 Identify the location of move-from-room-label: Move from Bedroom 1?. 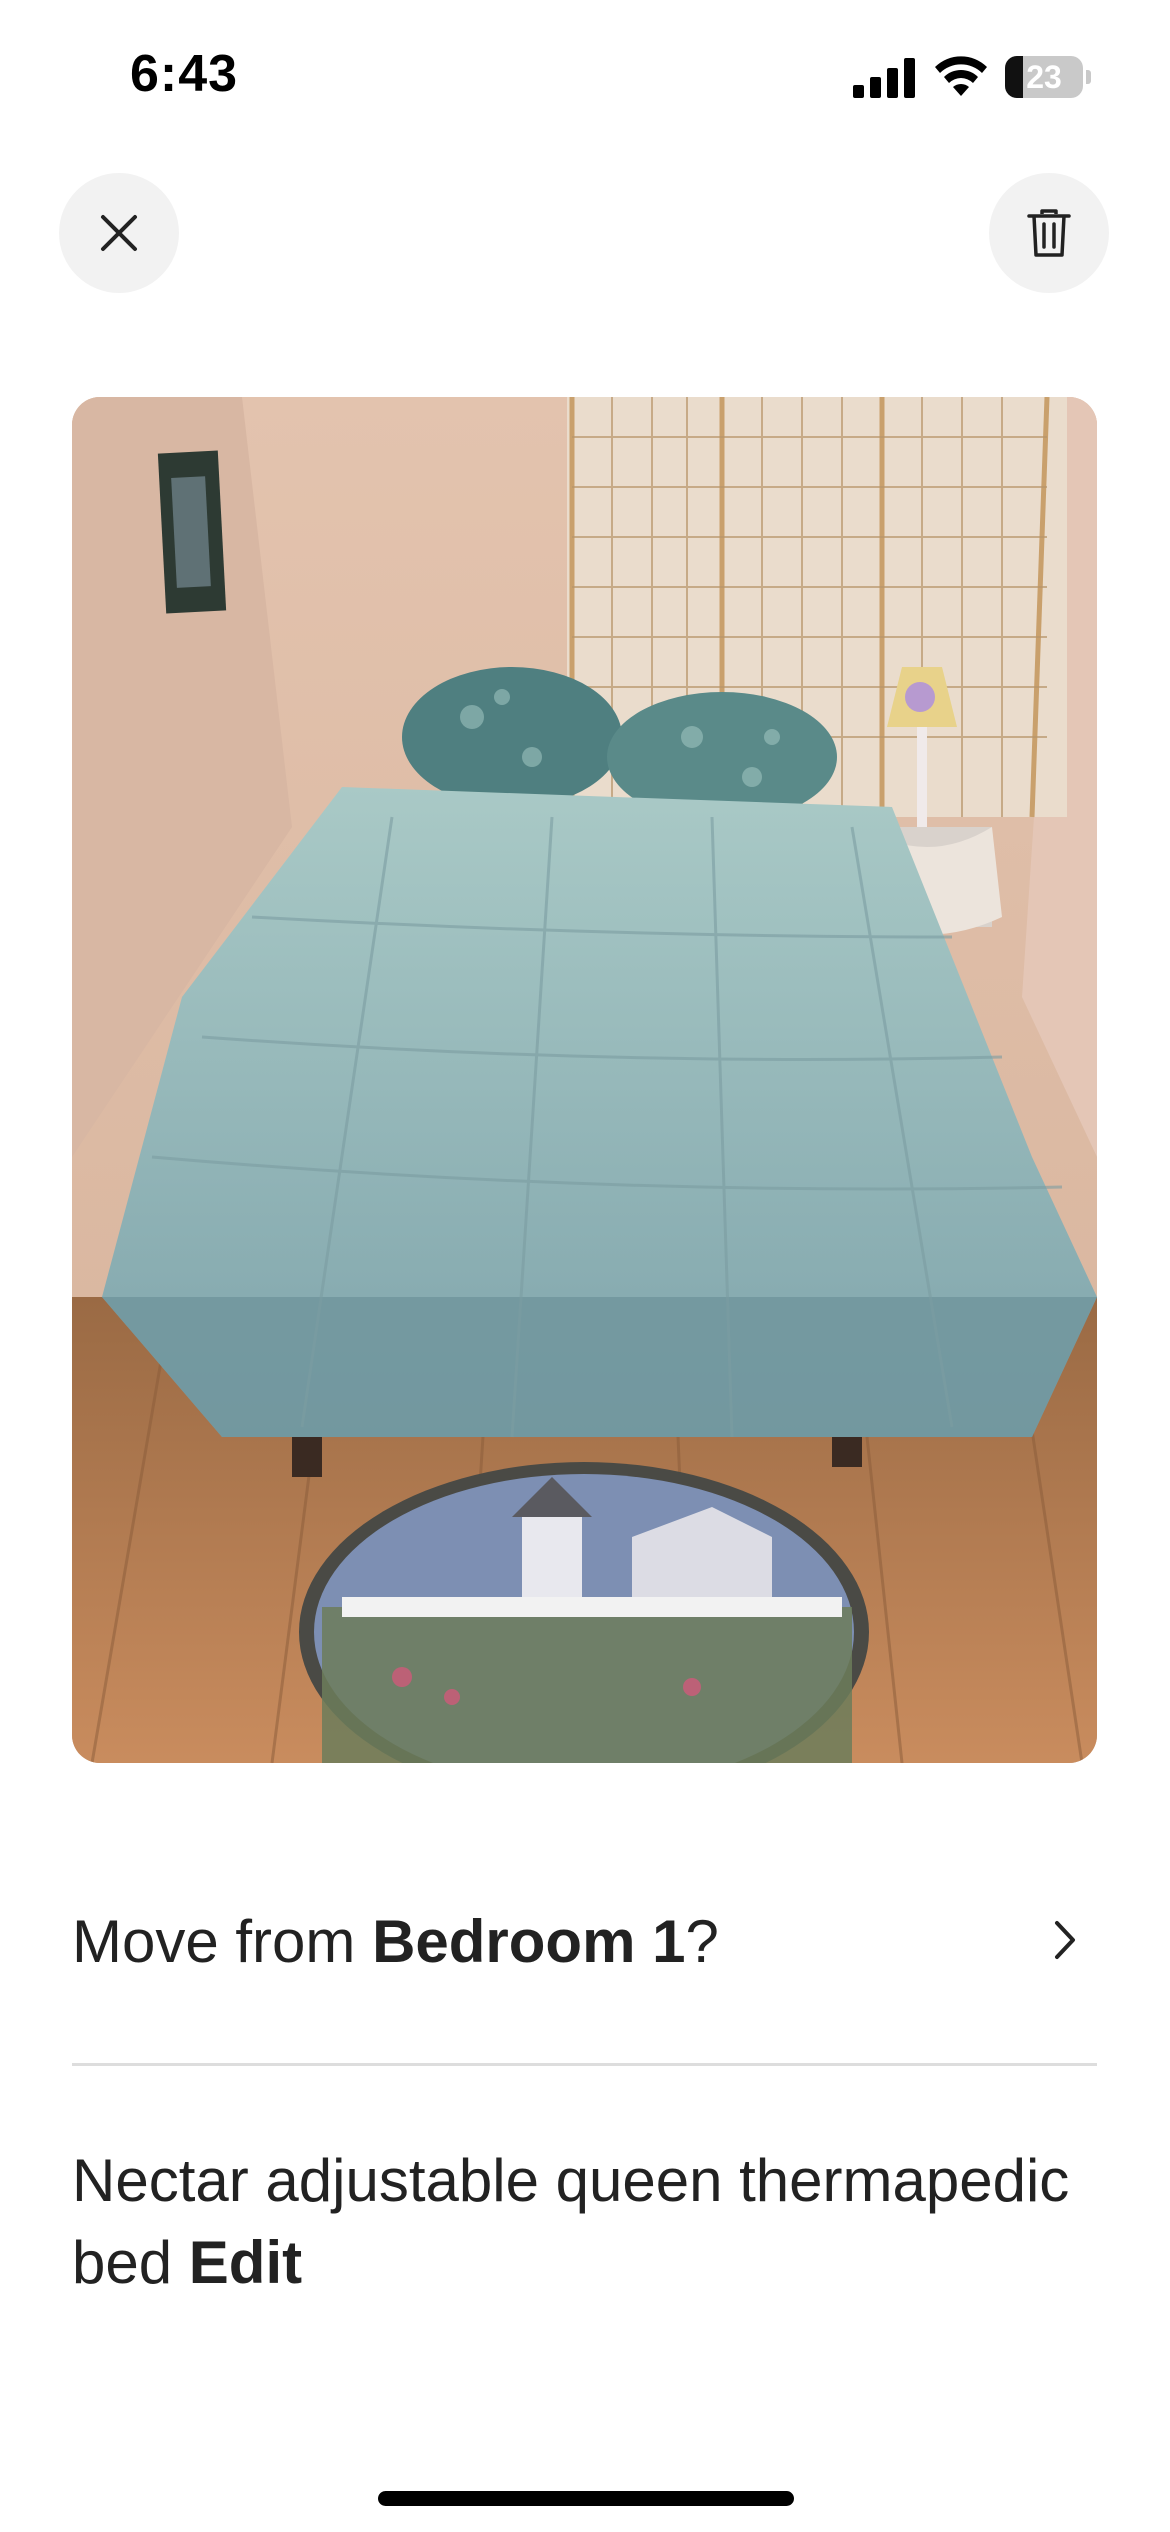
(395, 1941).